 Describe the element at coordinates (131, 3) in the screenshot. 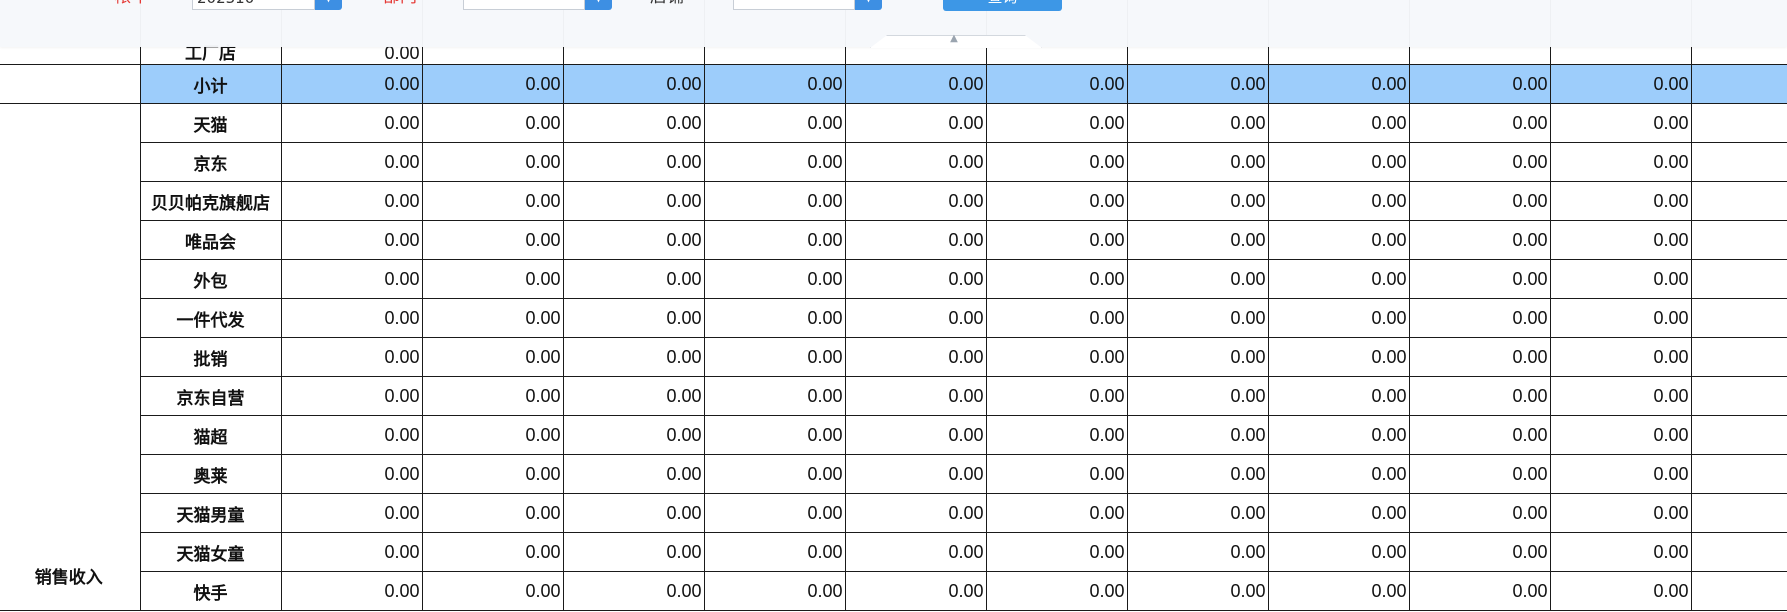

I see `period-label: 帐年` at that location.